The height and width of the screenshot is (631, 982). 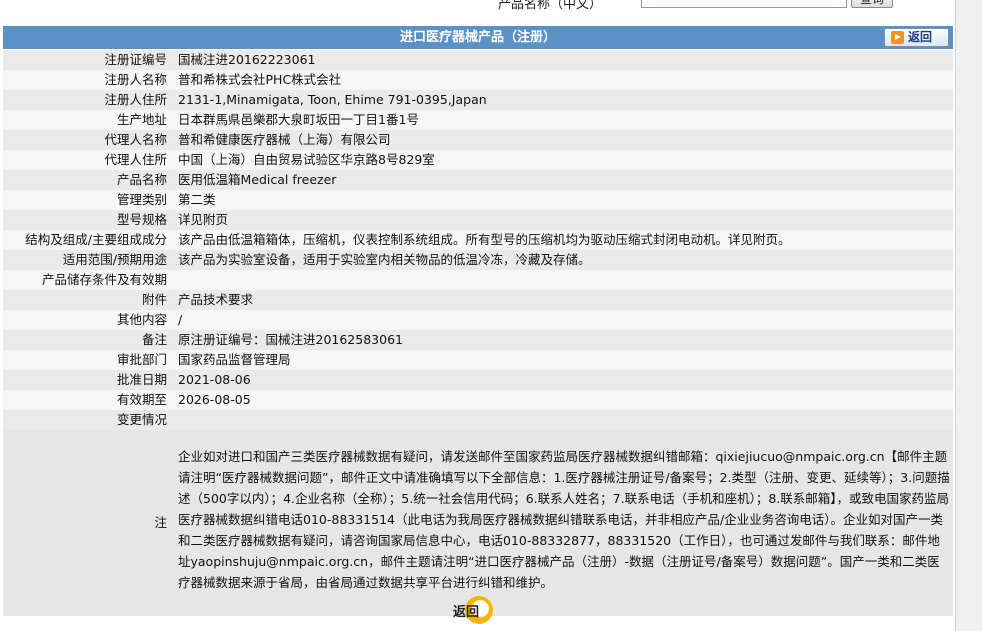 I want to click on table-row: 变更情况, so click(x=478, y=420).